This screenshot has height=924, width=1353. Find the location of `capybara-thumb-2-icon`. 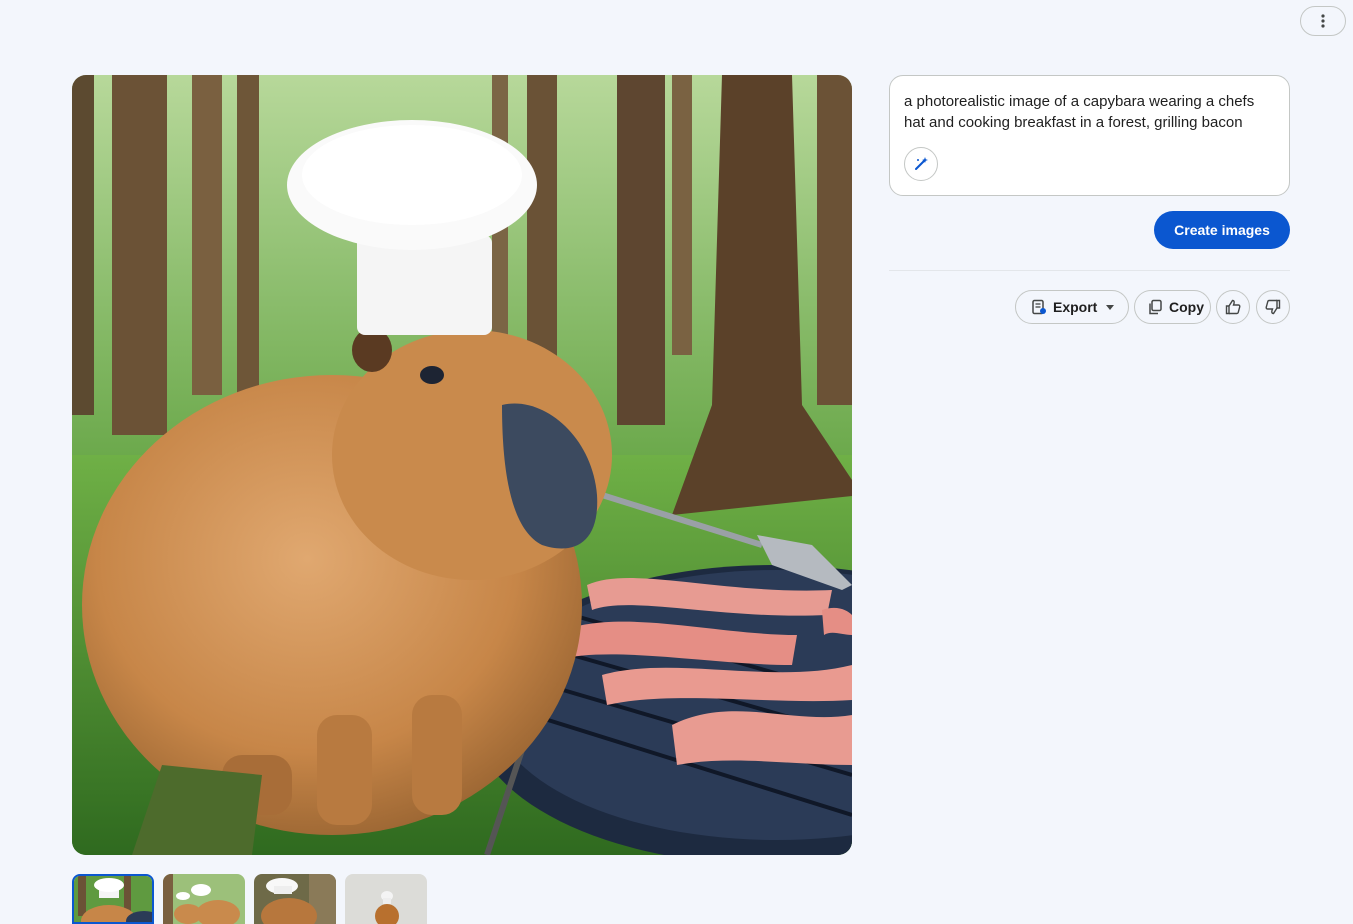

capybara-thumb-2-icon is located at coordinates (204, 899).